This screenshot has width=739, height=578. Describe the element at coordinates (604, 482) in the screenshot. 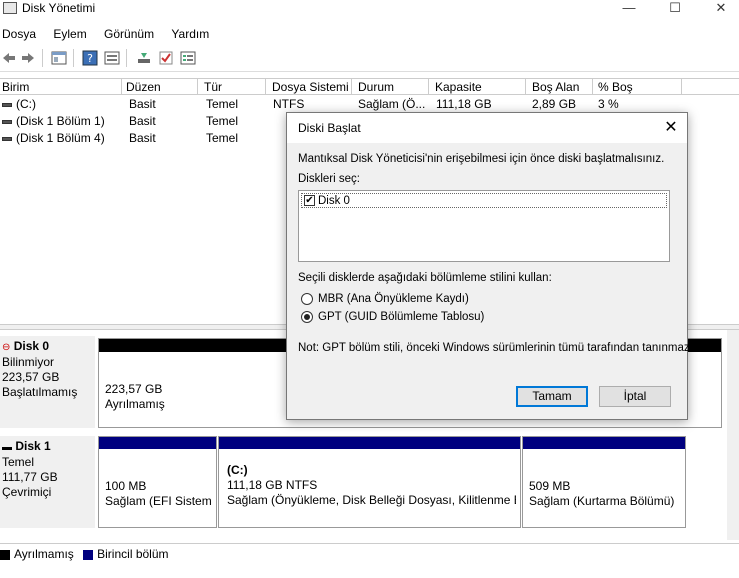

I see `partition-recovery: 509 MB Sağlam (Kurtarma Bölümü)` at that location.